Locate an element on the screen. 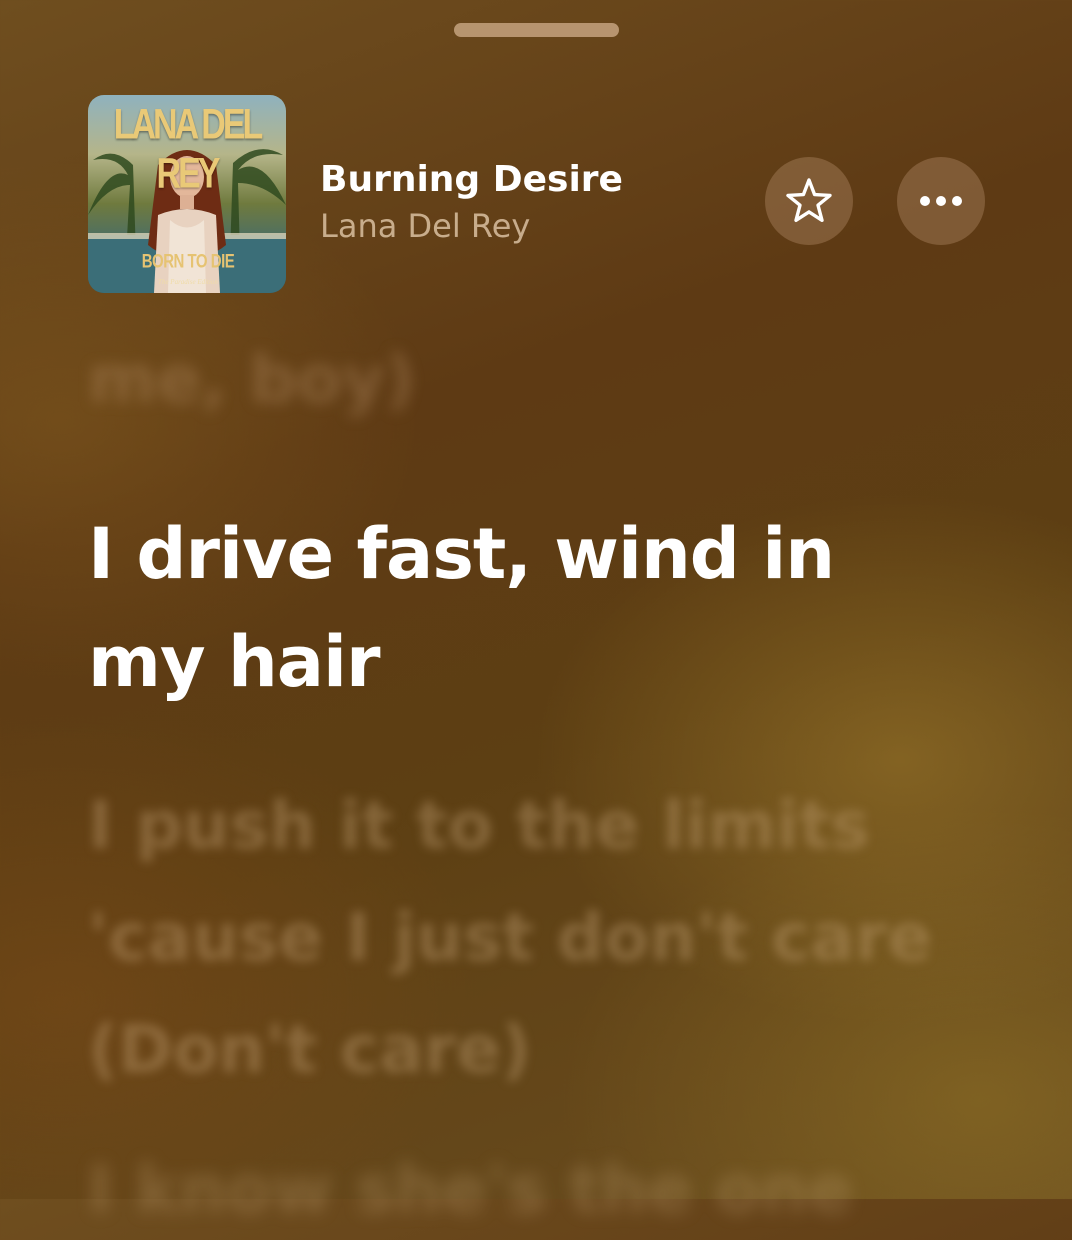 The height and width of the screenshot is (1240, 1072). lyric-line-active: I drive fast, wind in my hair is located at coordinates (518, 608).